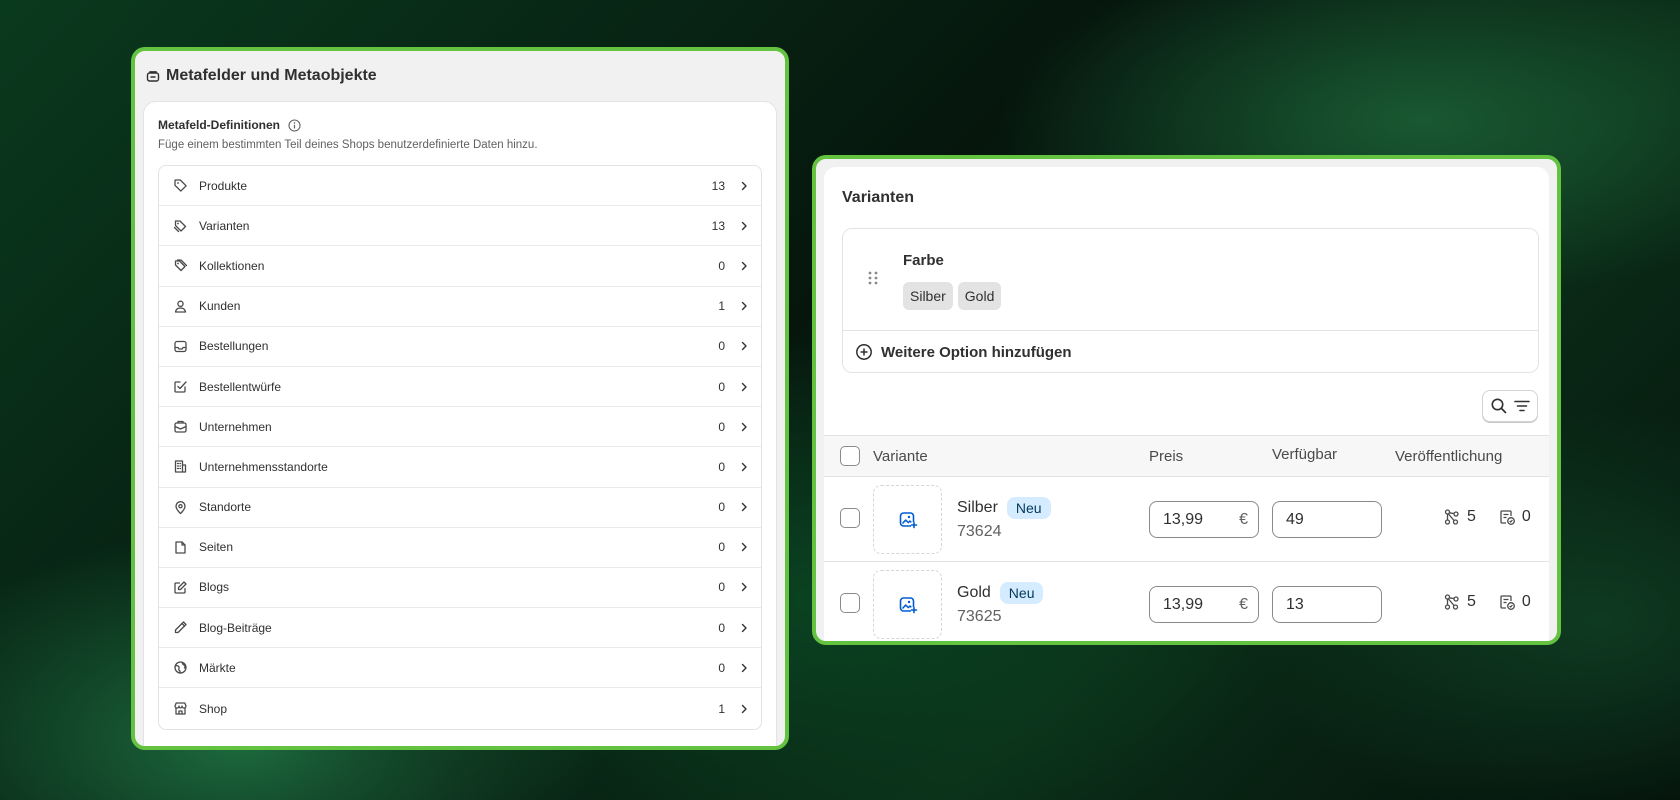  I want to click on option-values: Silber Gold, so click(952, 296).